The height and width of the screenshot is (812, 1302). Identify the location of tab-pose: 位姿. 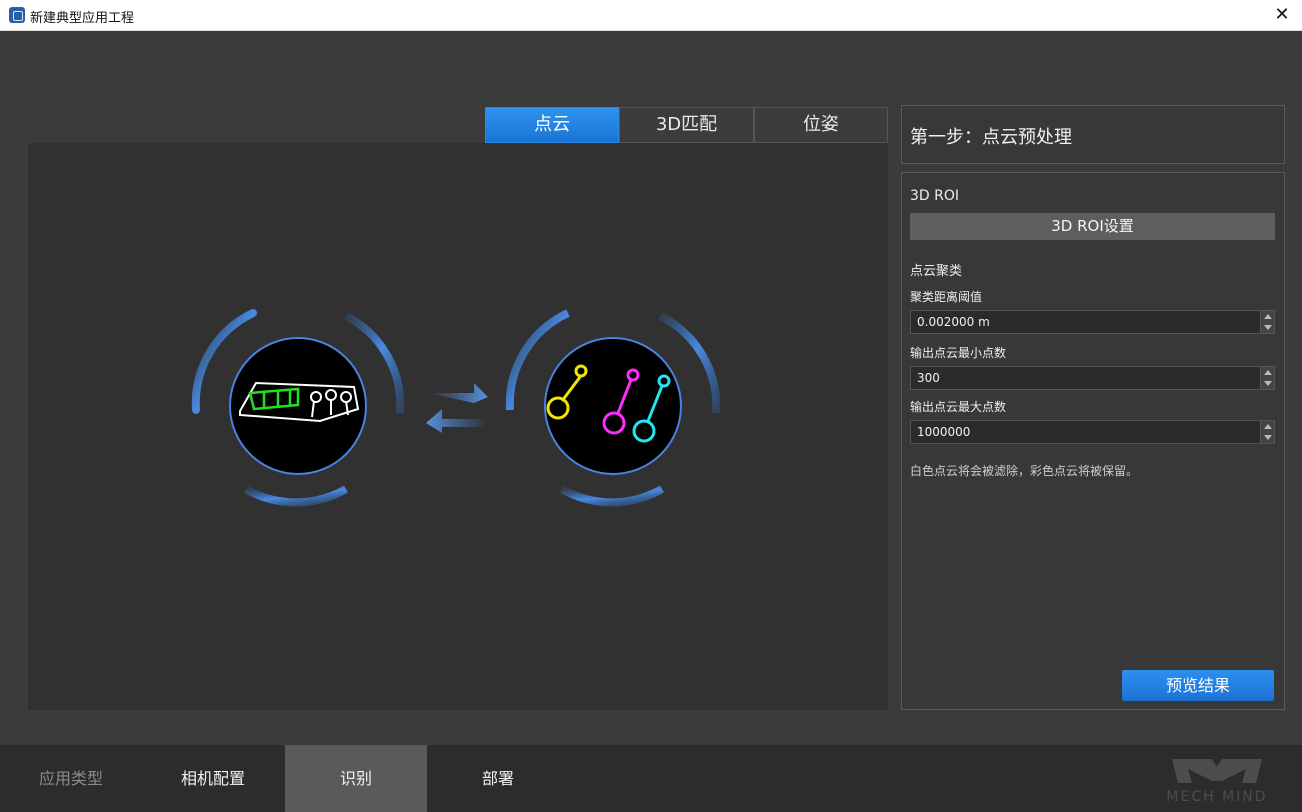
(820, 125).